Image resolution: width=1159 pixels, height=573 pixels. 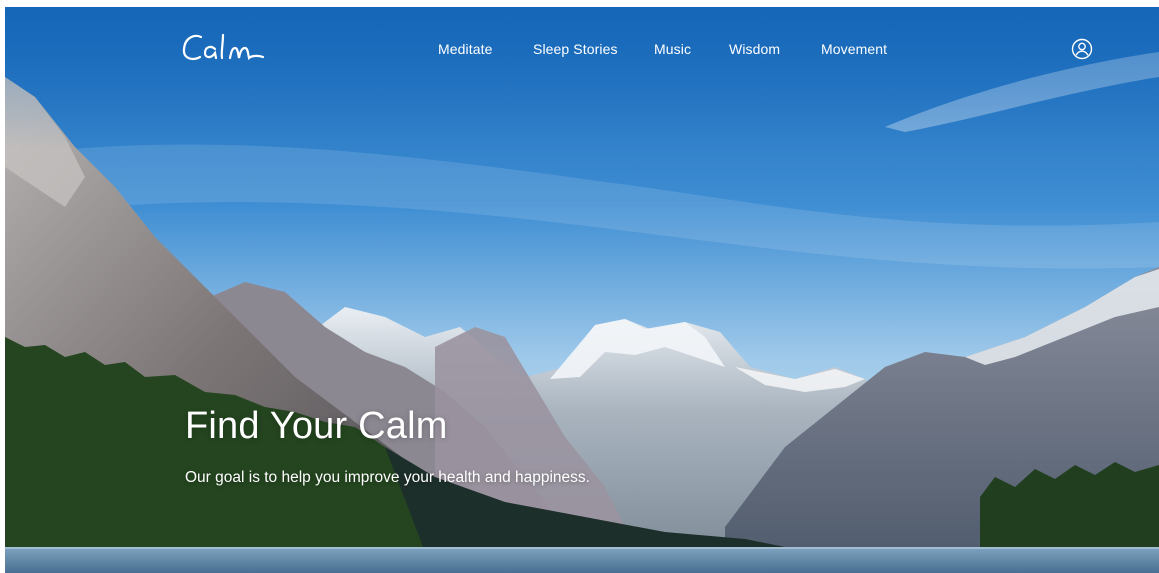 I want to click on calm-logo-wordmark-icon, so click(x=223, y=47).